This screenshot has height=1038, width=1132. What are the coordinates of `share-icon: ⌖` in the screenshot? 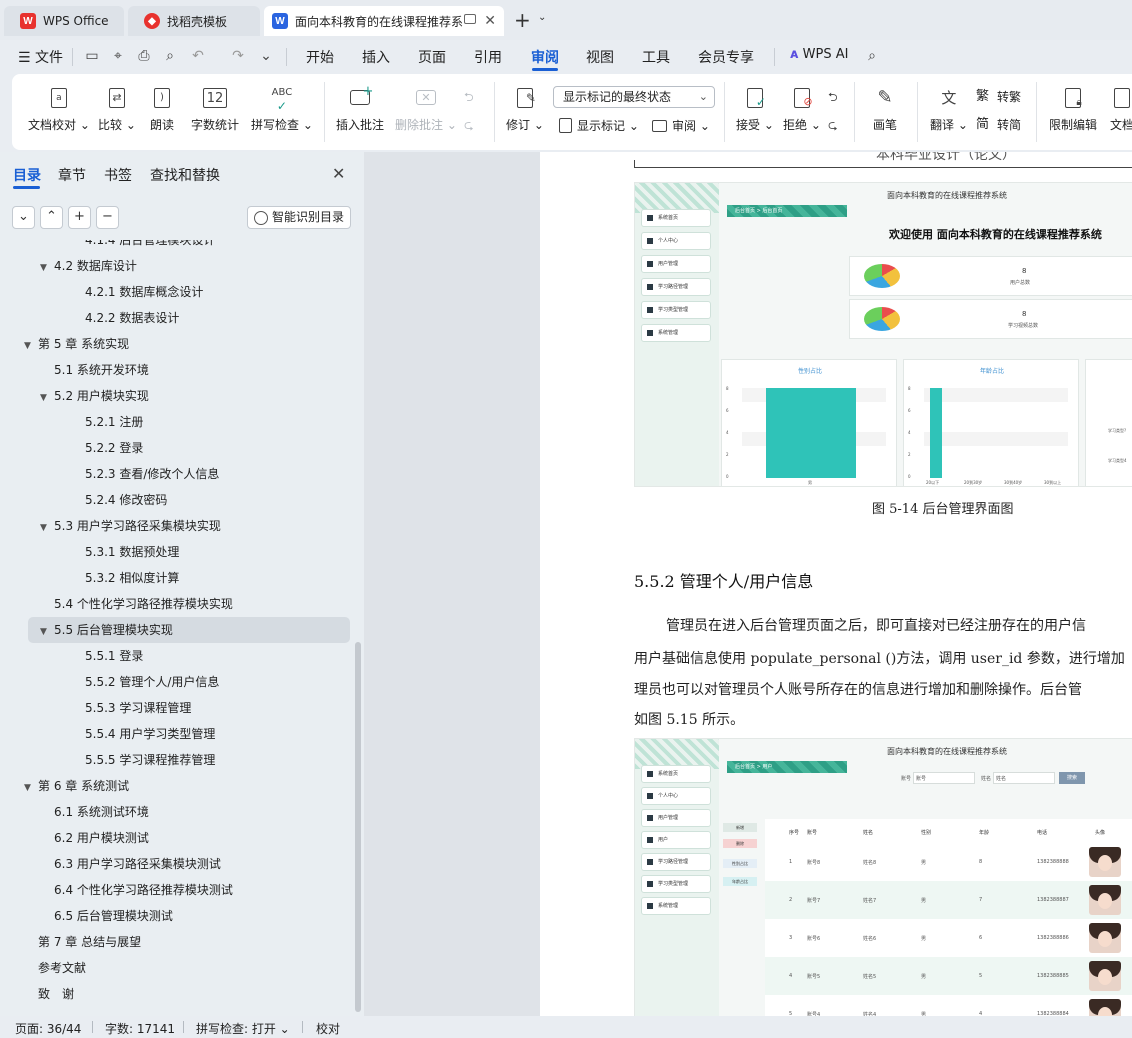 It's located at (118, 56).